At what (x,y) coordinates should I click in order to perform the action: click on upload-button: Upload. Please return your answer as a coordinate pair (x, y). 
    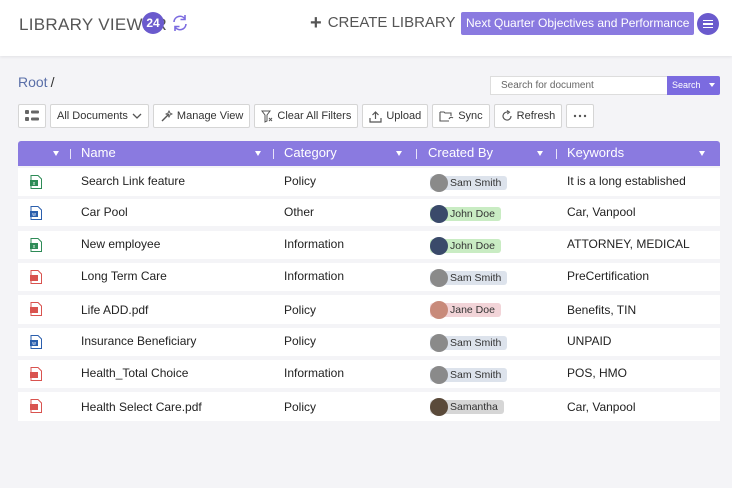
    Looking at the image, I should click on (395, 116).